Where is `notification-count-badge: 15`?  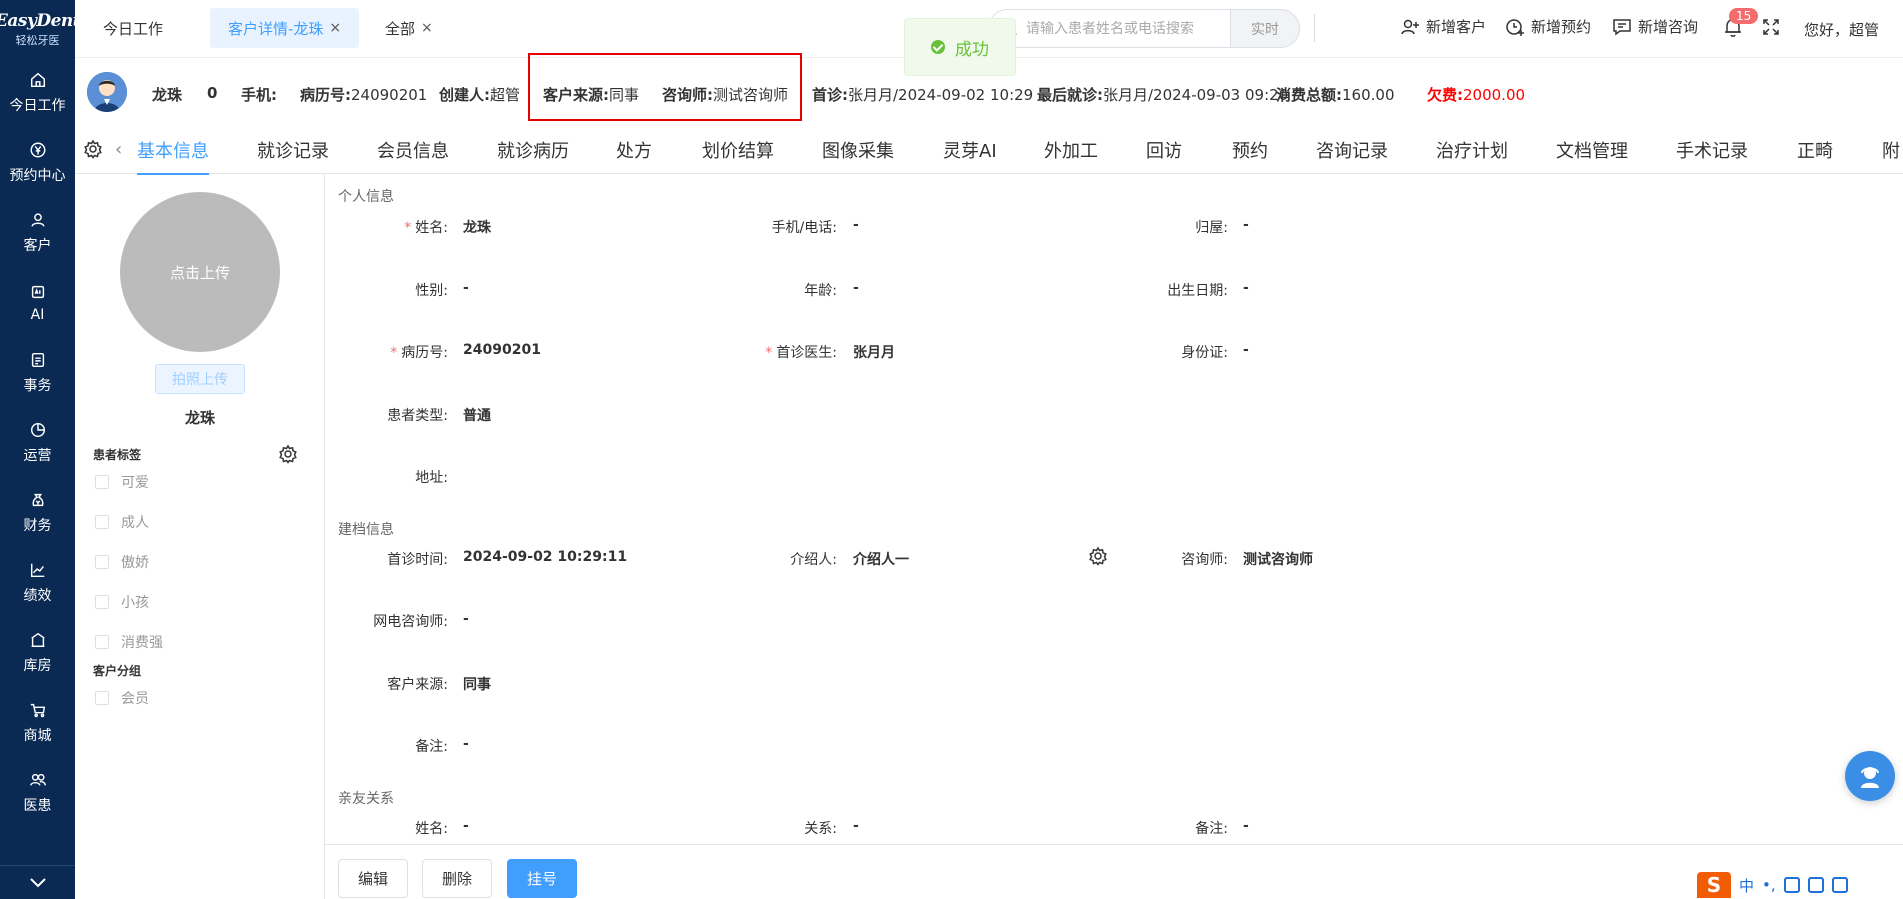 notification-count-badge: 15 is located at coordinates (1744, 16).